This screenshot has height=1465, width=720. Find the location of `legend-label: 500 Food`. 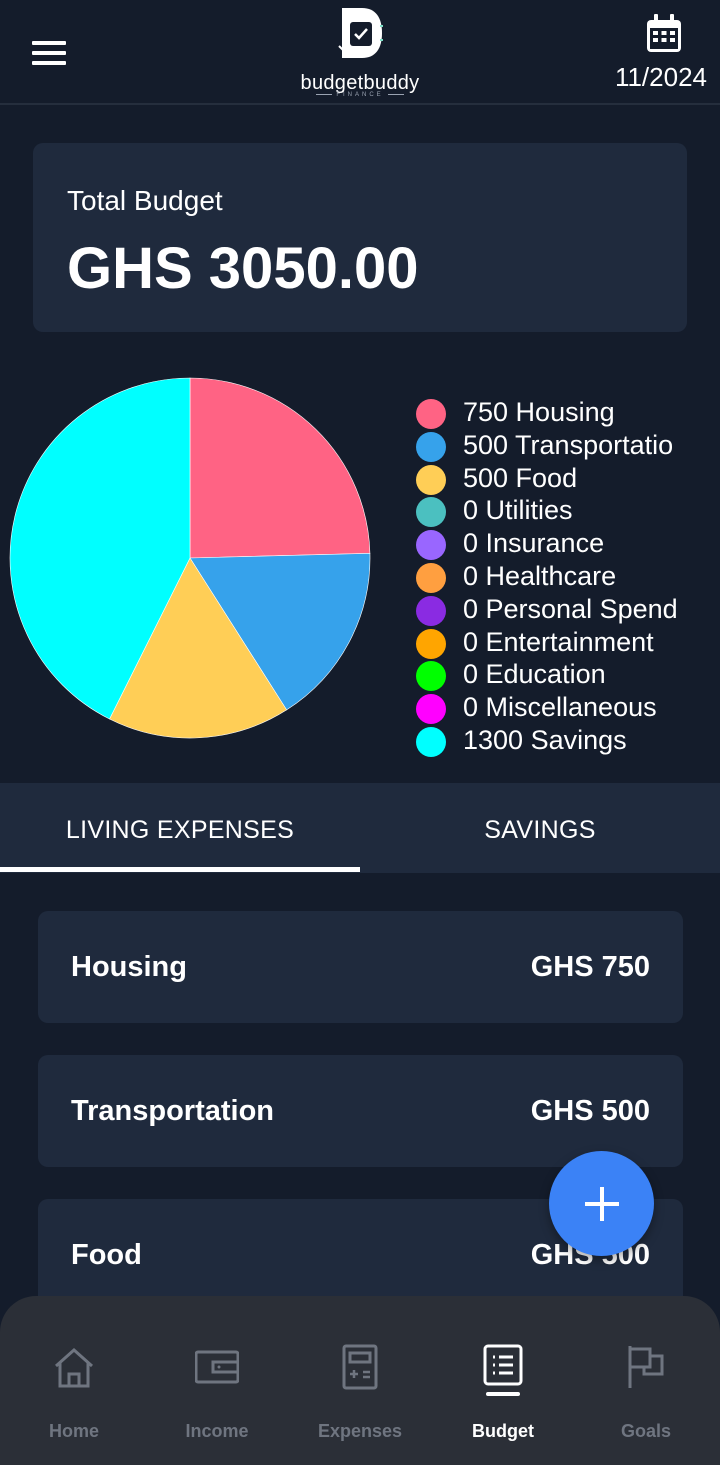

legend-label: 500 Food is located at coordinates (520, 477).